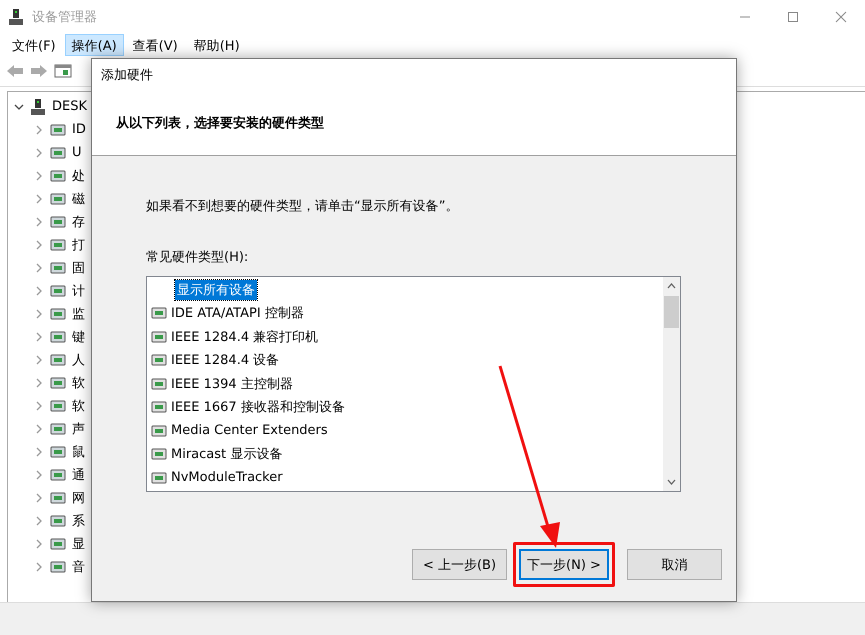 Image resolution: width=865 pixels, height=635 pixels. What do you see at coordinates (78, 451) in the screenshot?
I see `tree-item: 鼠` at bounding box center [78, 451].